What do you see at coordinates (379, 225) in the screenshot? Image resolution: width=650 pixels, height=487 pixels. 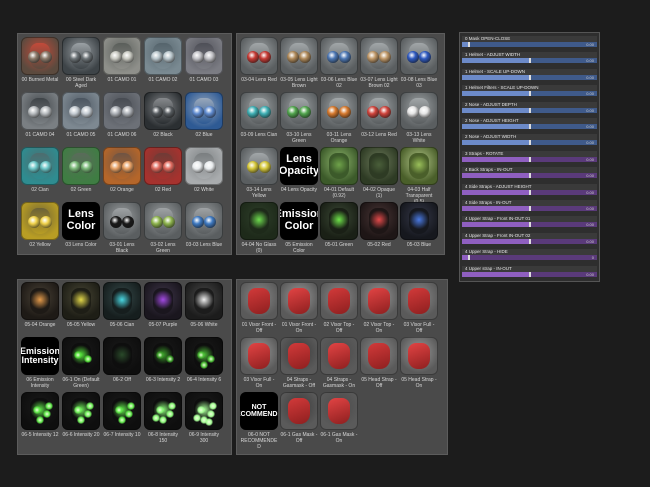 I see `preset-thumbnail: 05-02 Red` at bounding box center [379, 225].